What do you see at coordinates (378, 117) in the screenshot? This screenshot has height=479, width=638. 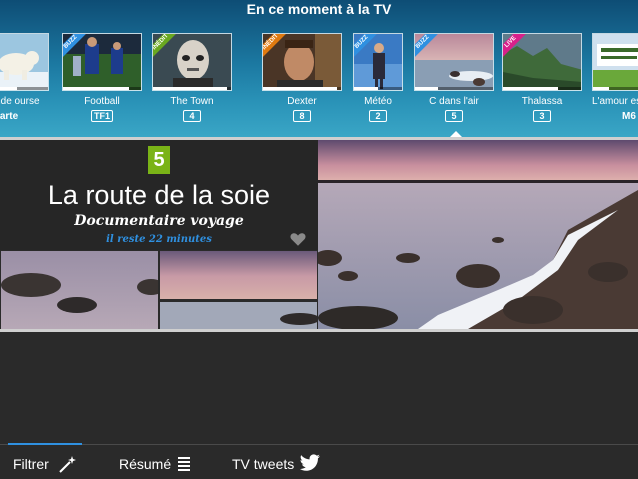 I see `france2-logo: 2` at bounding box center [378, 117].